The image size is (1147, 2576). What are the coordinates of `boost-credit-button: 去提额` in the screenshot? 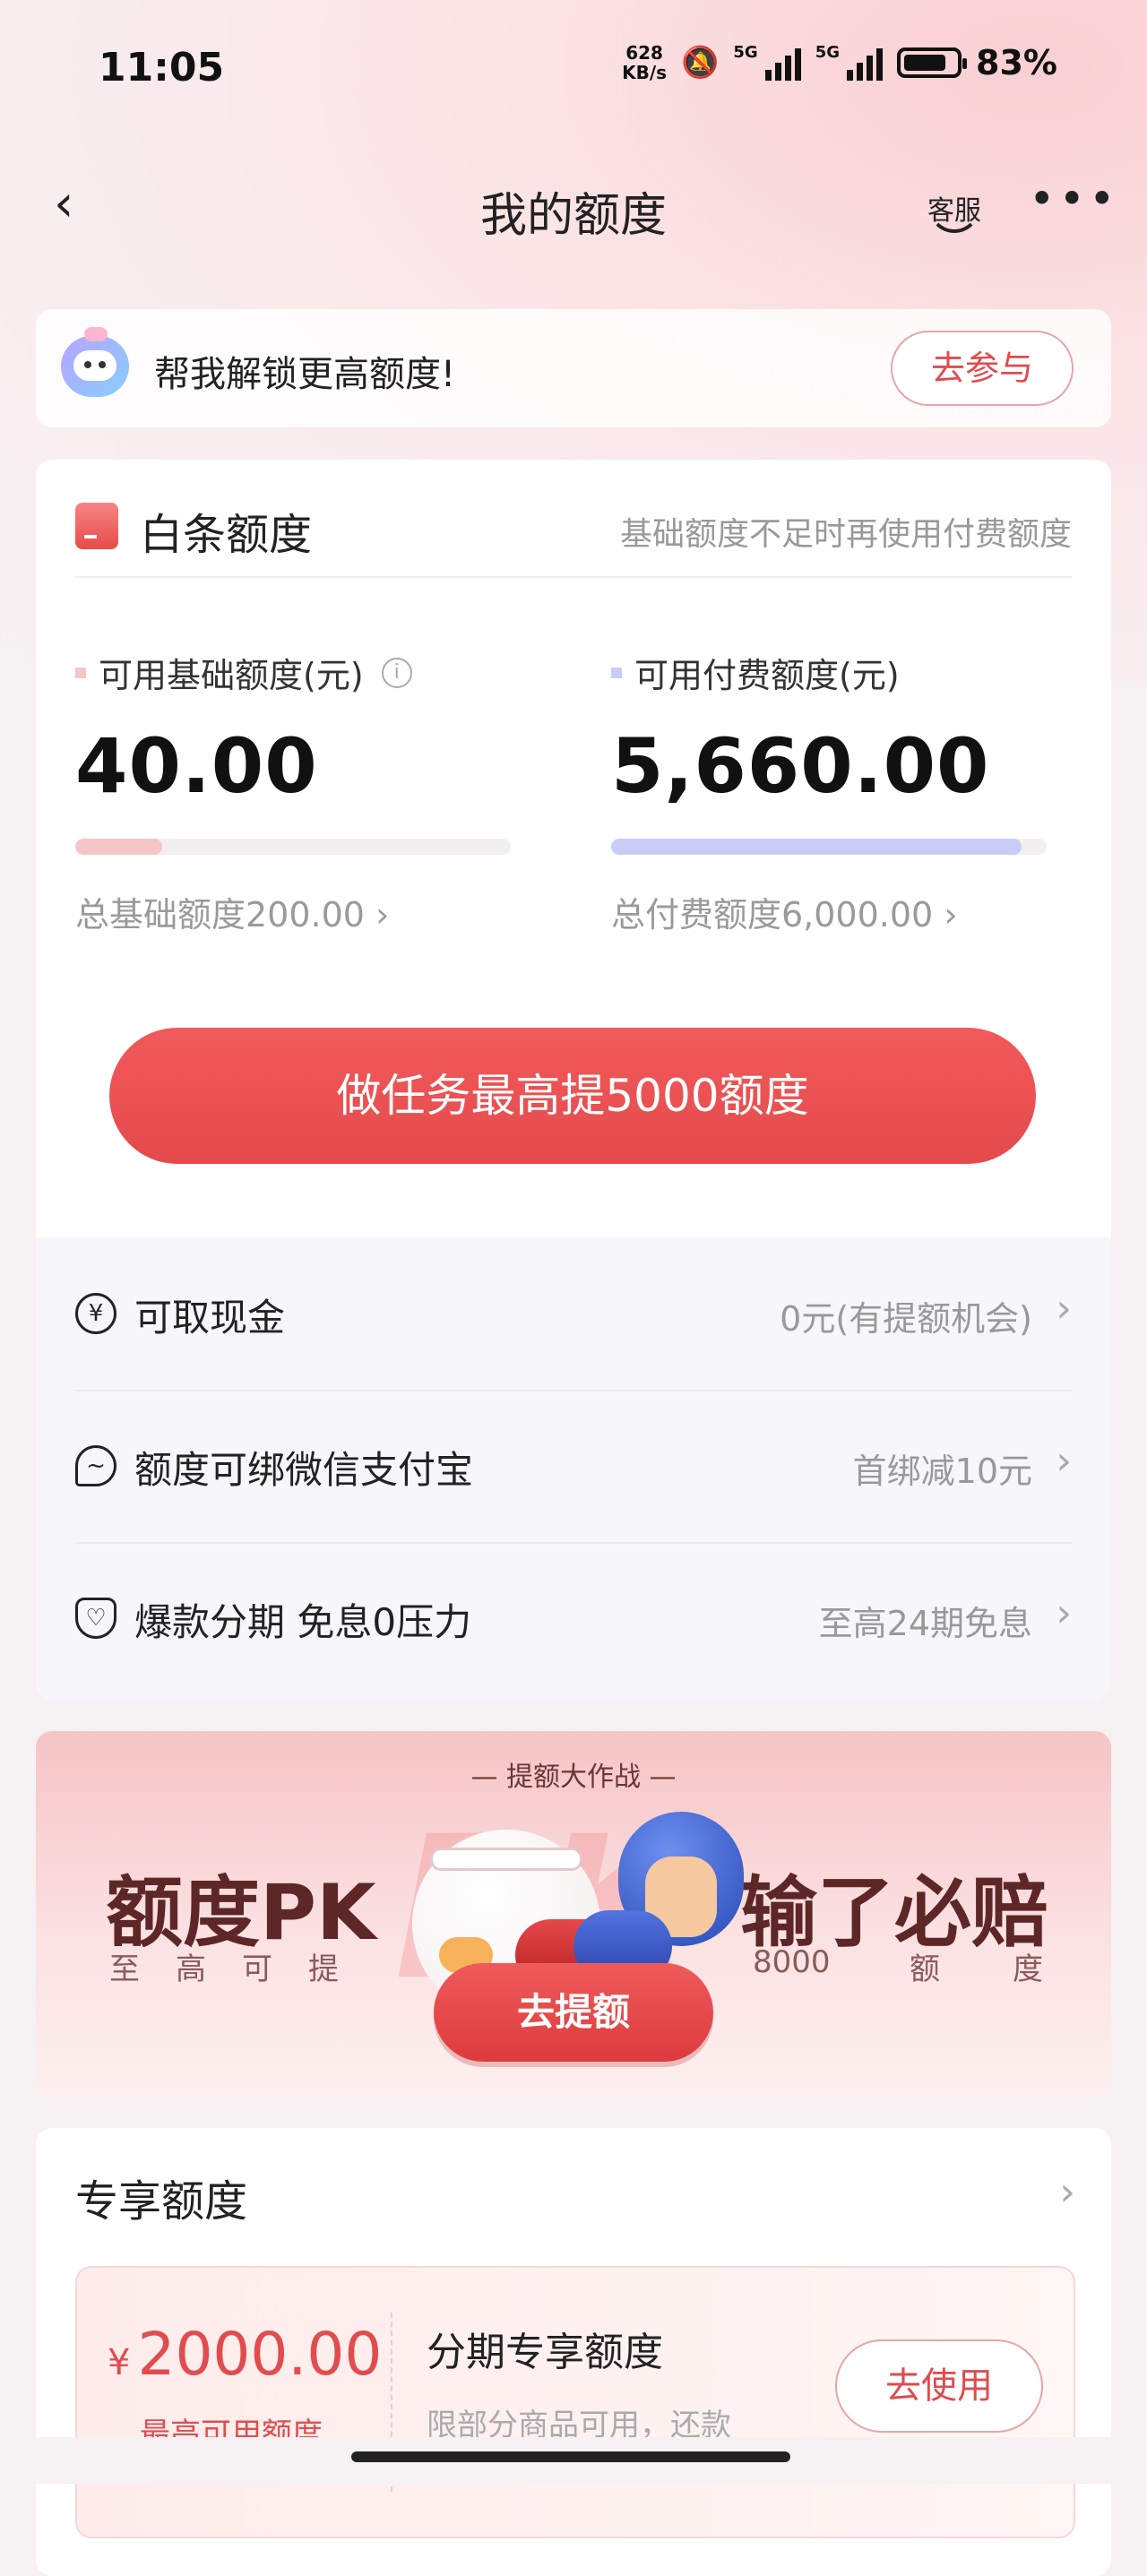 It's located at (573, 2012).